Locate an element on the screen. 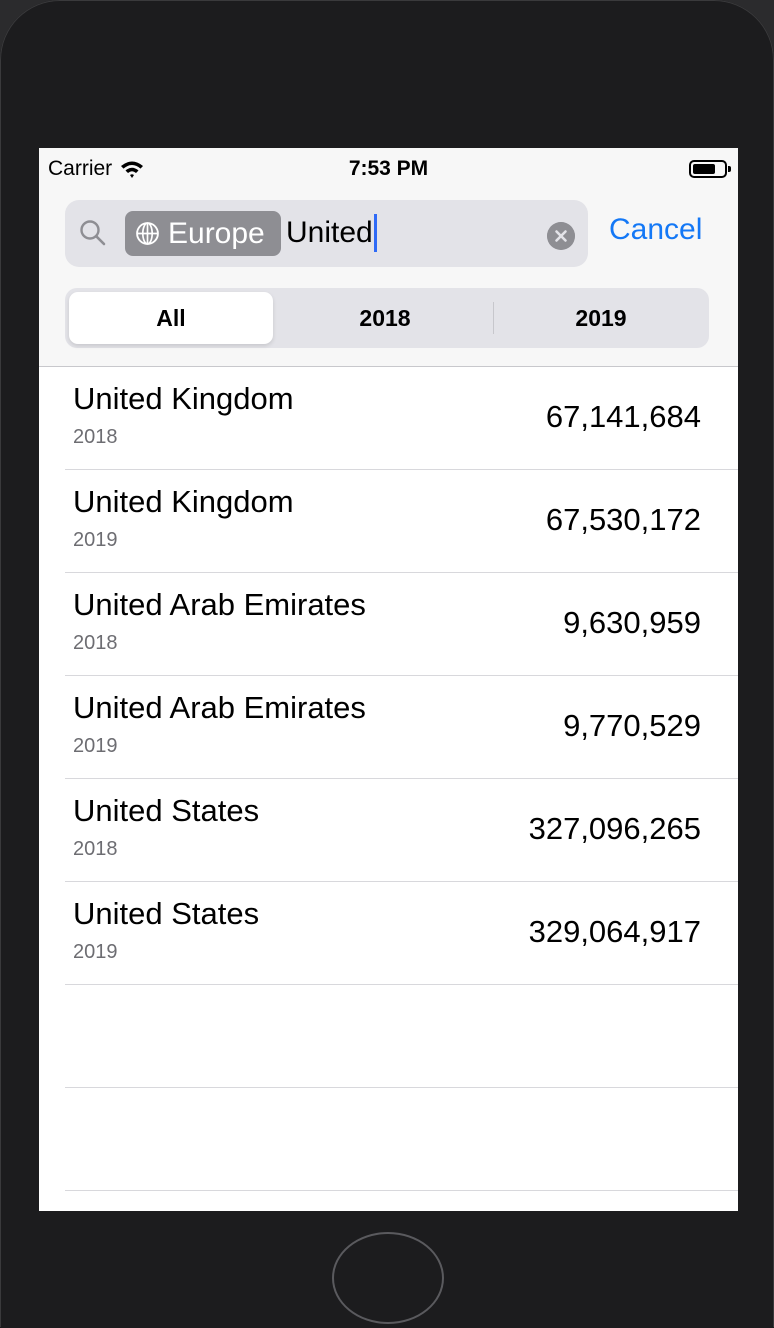 The image size is (774, 1328). population-value: 9,770,529 is located at coordinates (632, 725).